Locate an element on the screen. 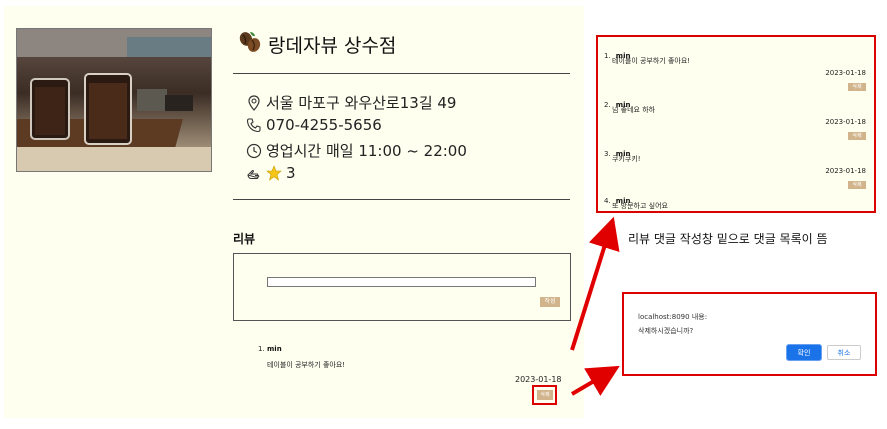 The image size is (887, 429). review-form is located at coordinates (402, 287).